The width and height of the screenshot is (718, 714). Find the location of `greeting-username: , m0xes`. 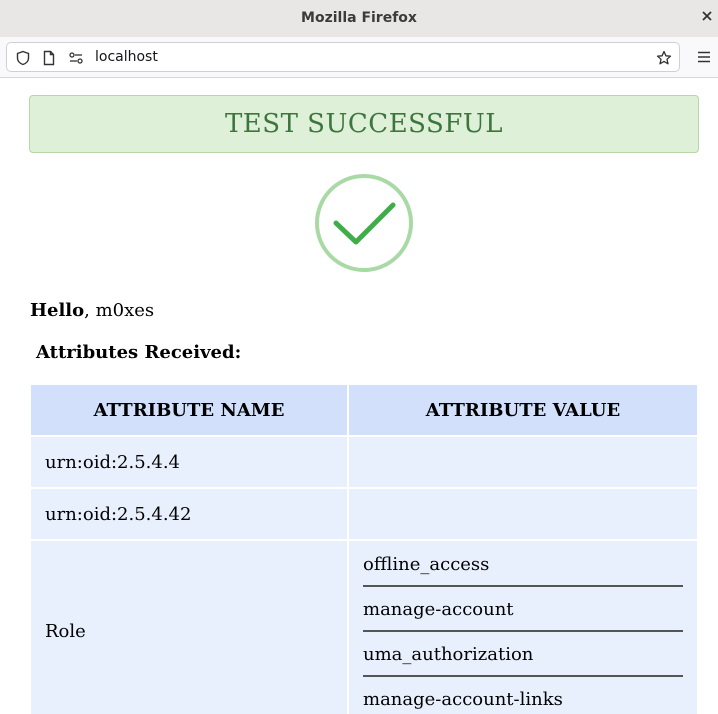

greeting-username: , m0xes is located at coordinates (119, 310).